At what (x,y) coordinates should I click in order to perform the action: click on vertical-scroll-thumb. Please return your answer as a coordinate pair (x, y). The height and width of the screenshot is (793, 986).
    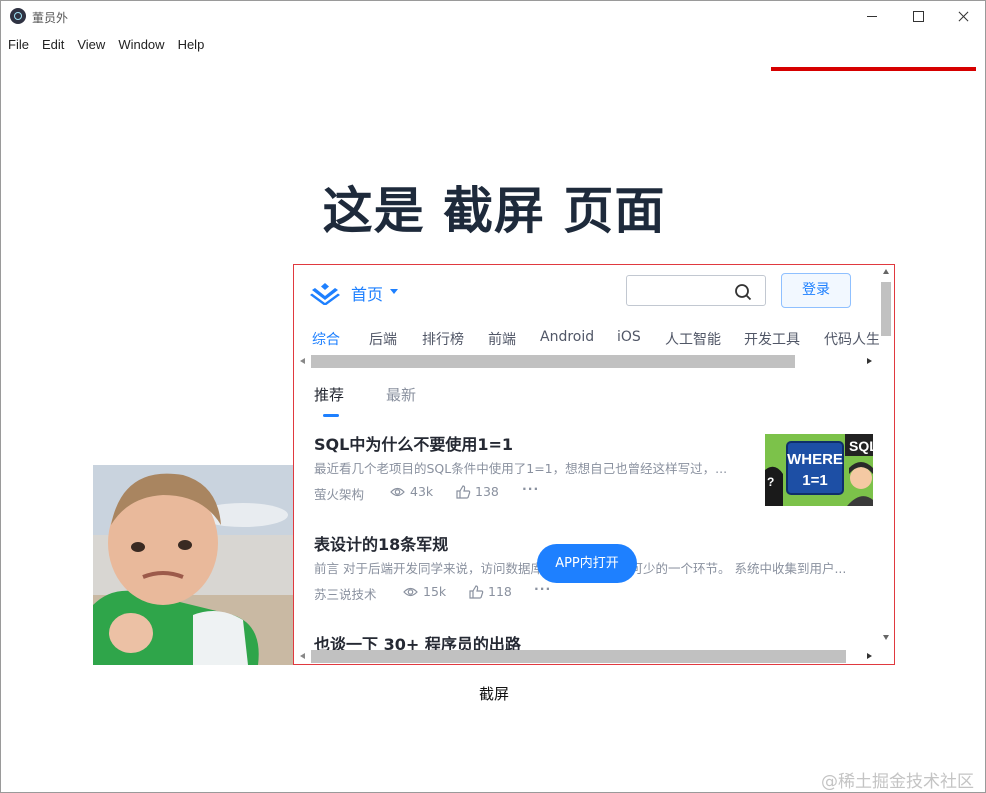
    Looking at the image, I should click on (886, 309).